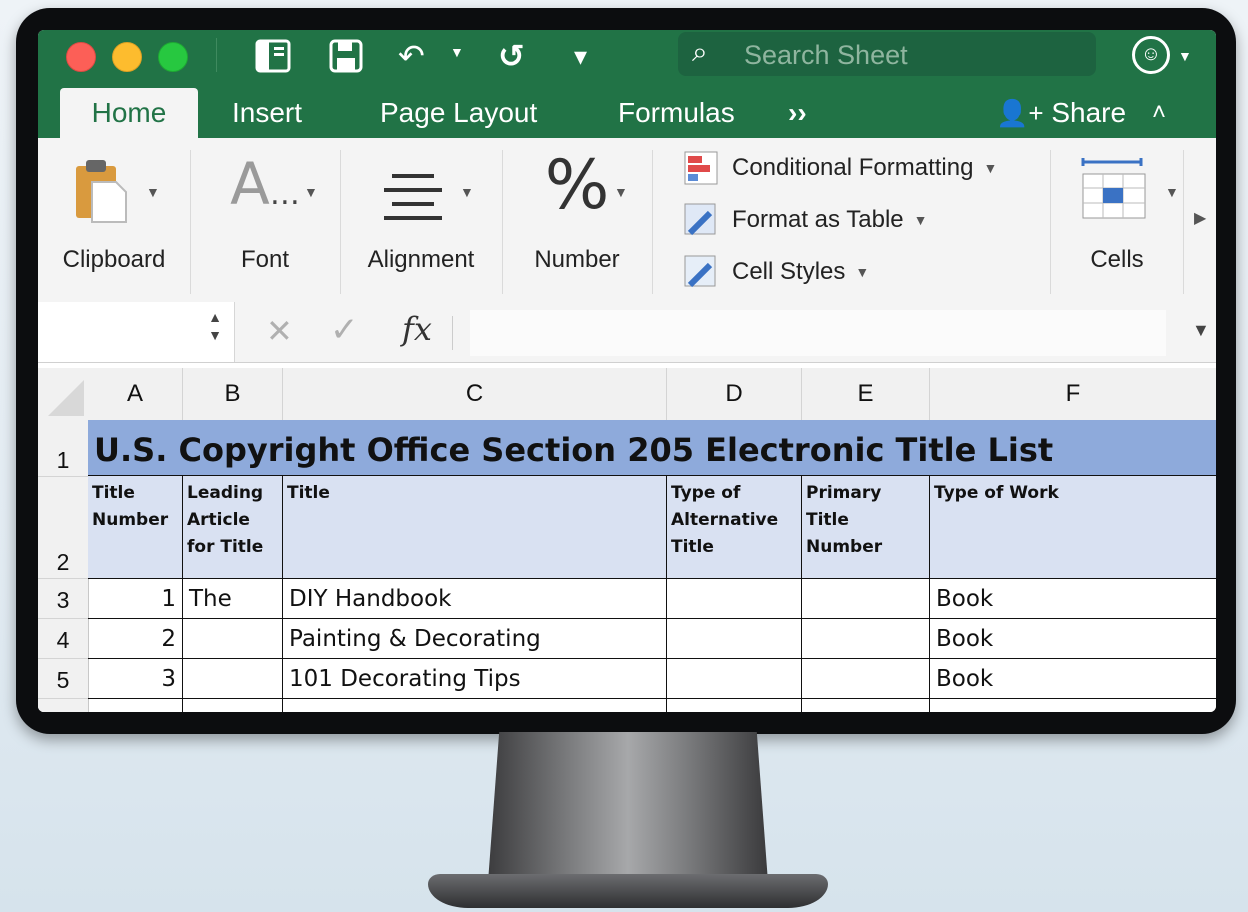  Describe the element at coordinates (1201, 330) in the screenshot. I see `expand-formula-bar-icon: ▼` at that location.